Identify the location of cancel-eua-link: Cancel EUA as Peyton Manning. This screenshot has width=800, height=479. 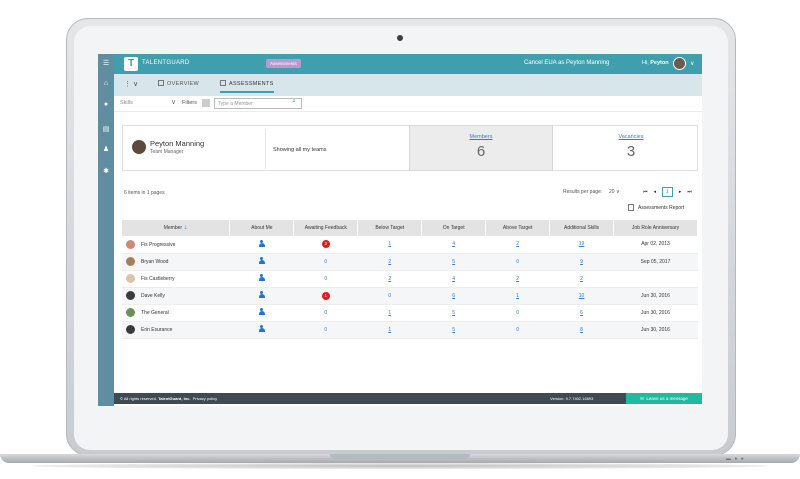
(566, 63).